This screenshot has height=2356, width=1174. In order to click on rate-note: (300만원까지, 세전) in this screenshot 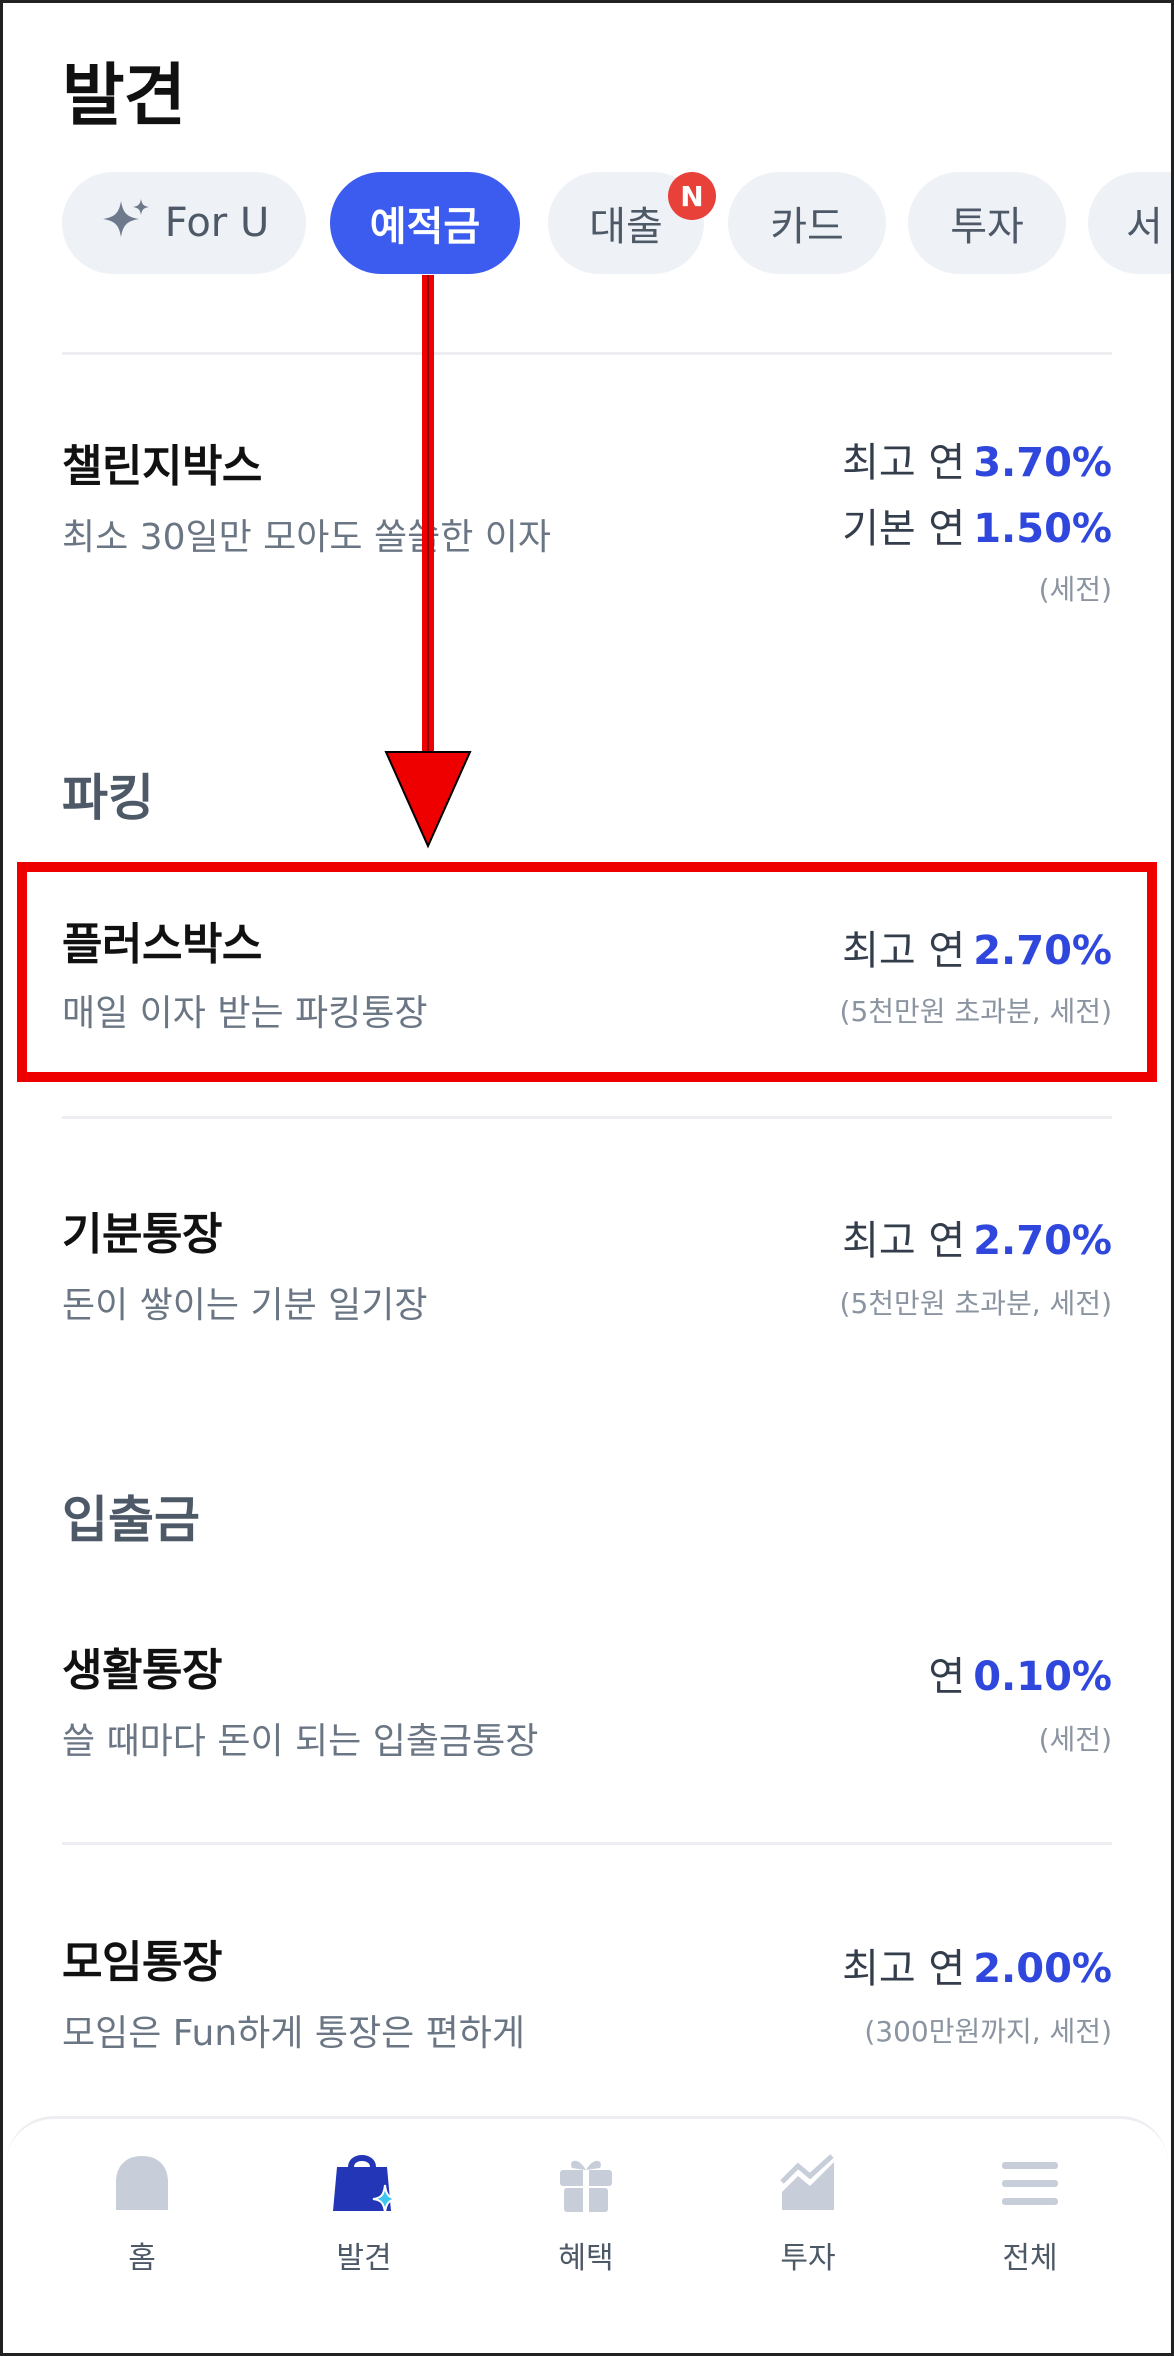, I will do `click(988, 2031)`.